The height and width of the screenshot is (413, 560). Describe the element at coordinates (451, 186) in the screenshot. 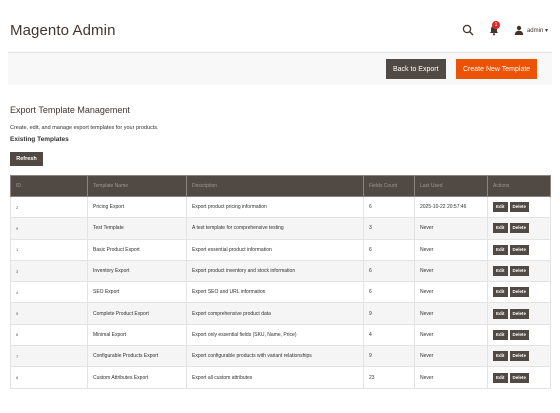

I see `column-header-last-used: Last Used` at that location.